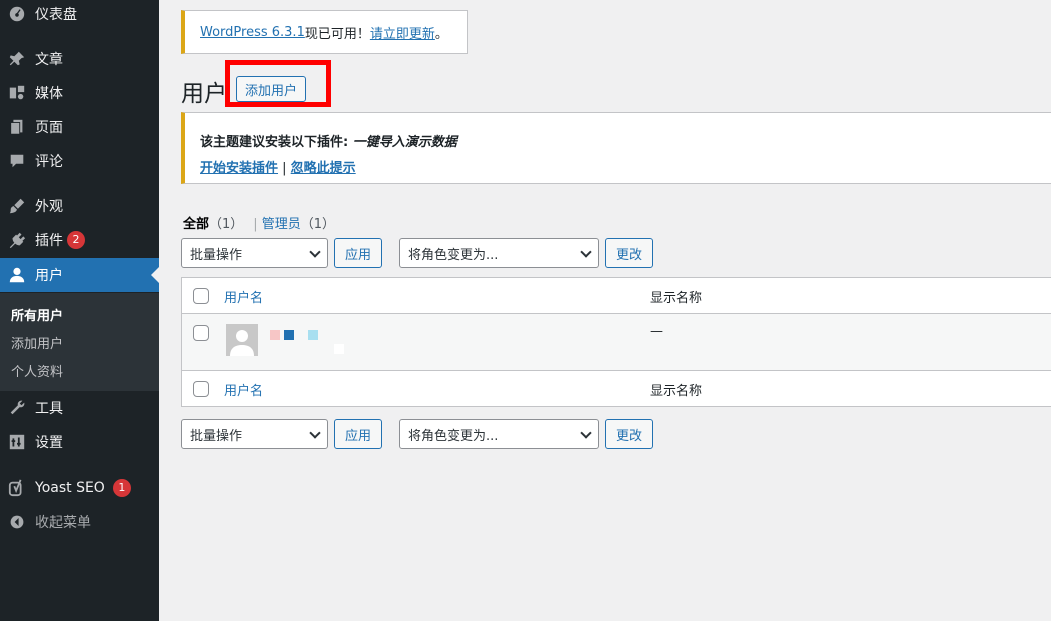 The image size is (1051, 621). Describe the element at coordinates (259, 222) in the screenshot. I see `role-filter-links: 全部（1） | 管理员（1）` at that location.